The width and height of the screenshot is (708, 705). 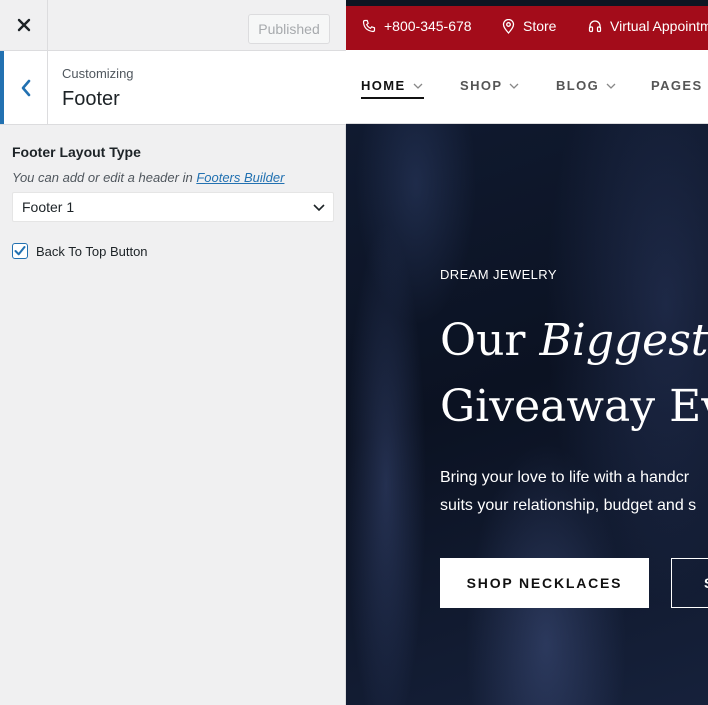 I want to click on main-navigation: HOME SHOP BLOG PAGES, so click(x=527, y=87).